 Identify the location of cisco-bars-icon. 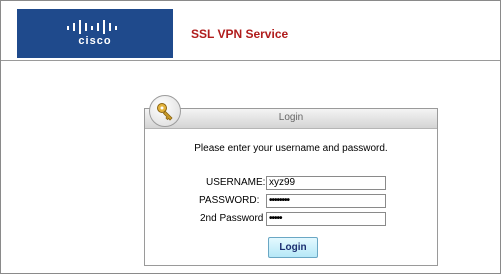
(92, 27).